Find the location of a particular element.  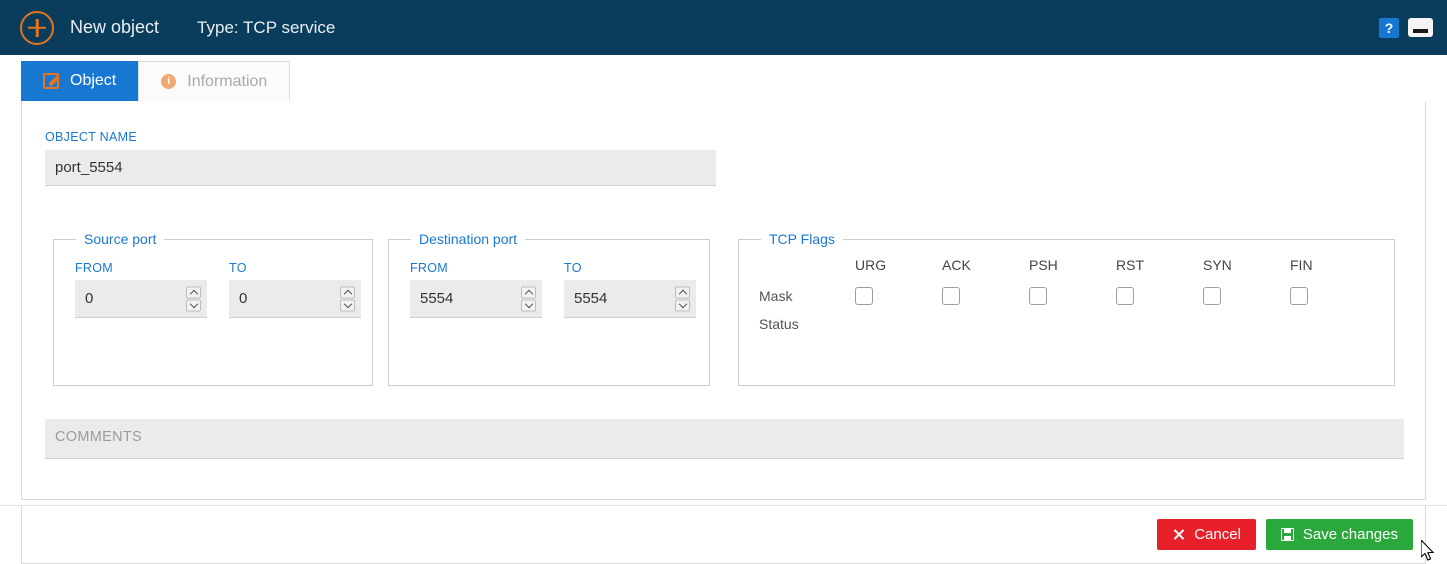

help-button: ? is located at coordinates (1389, 27).